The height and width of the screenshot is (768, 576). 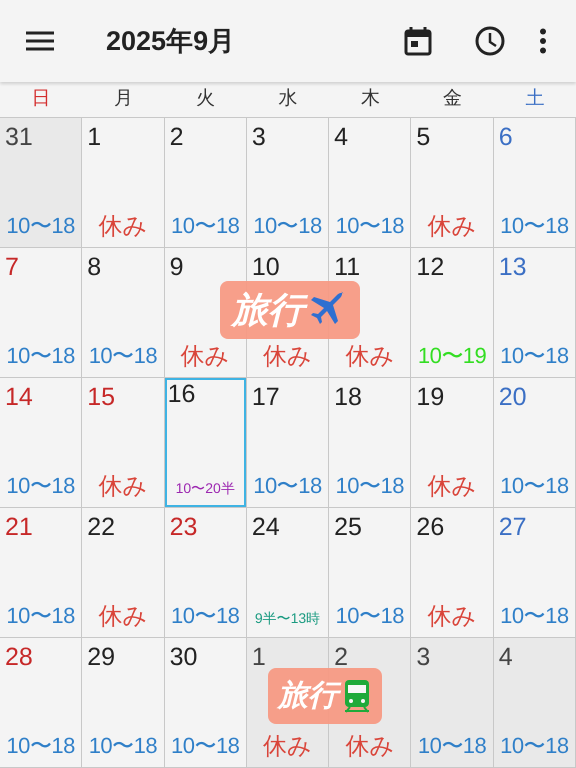 What do you see at coordinates (347, 267) in the screenshot?
I see `day-number: 11` at bounding box center [347, 267].